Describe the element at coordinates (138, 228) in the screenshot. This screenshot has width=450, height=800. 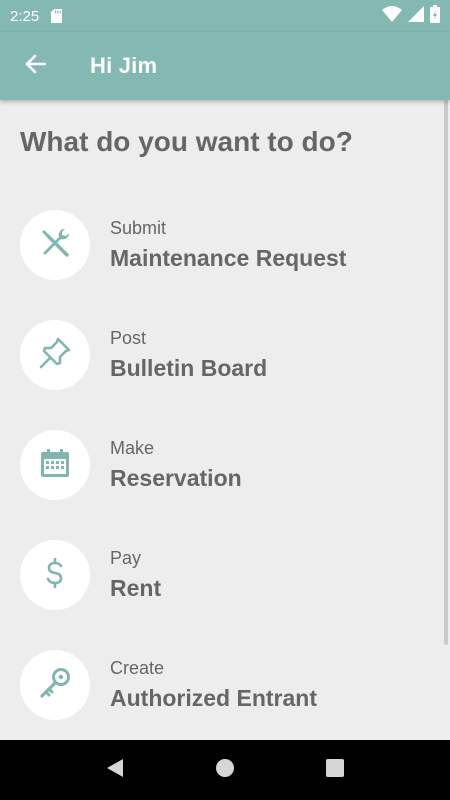
I see `action-verb: Submit` at that location.